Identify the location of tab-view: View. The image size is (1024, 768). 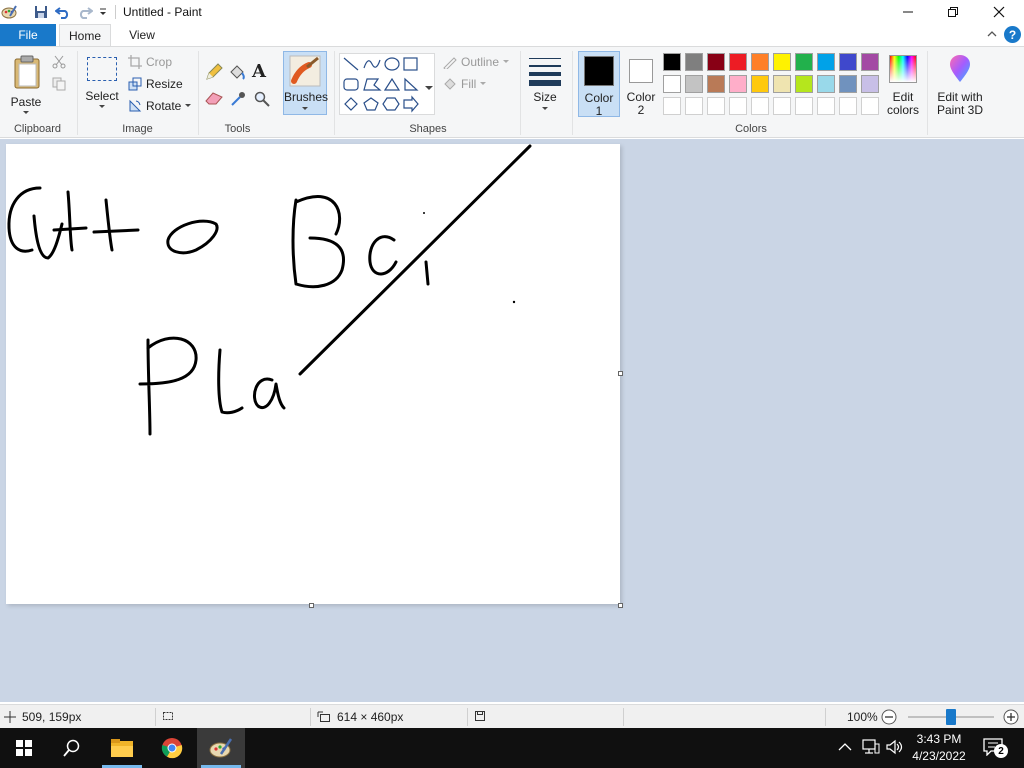
(142, 35).